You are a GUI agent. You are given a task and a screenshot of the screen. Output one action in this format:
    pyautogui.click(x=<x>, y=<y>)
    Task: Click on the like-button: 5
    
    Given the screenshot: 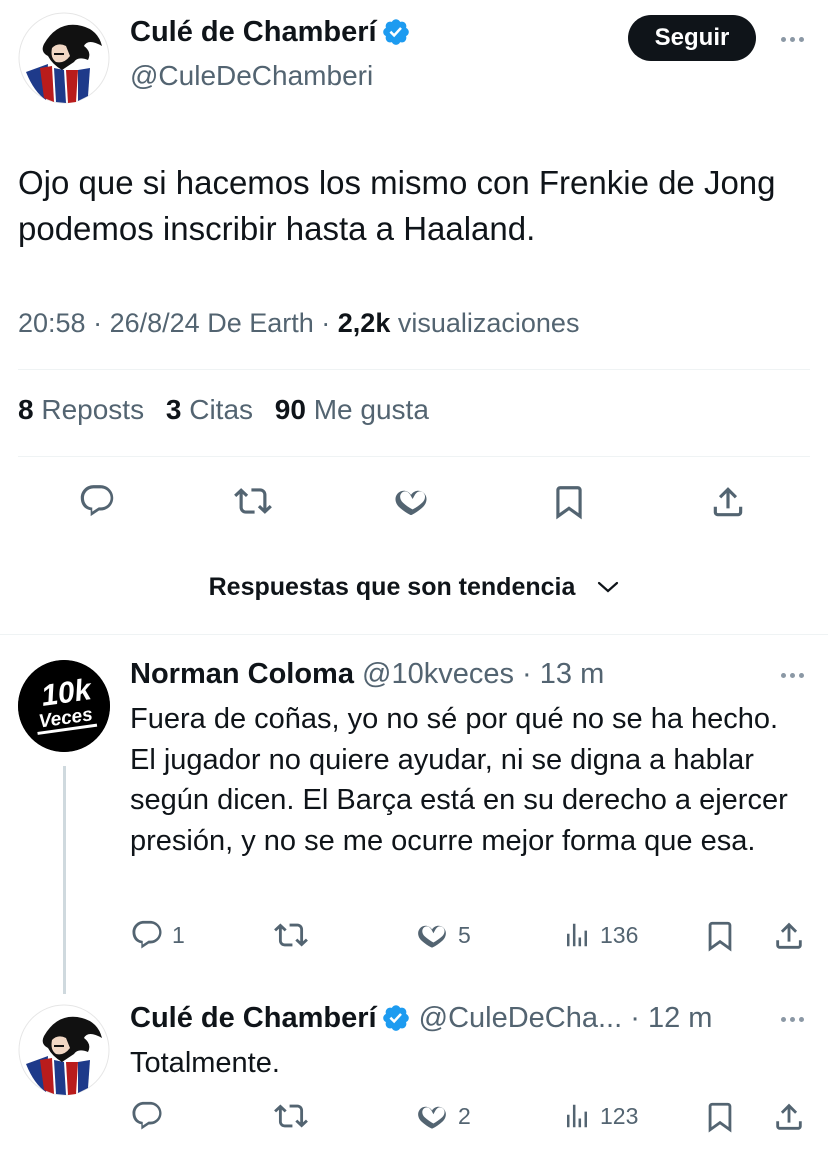 What is the action you would take?
    pyautogui.click(x=442, y=935)
    